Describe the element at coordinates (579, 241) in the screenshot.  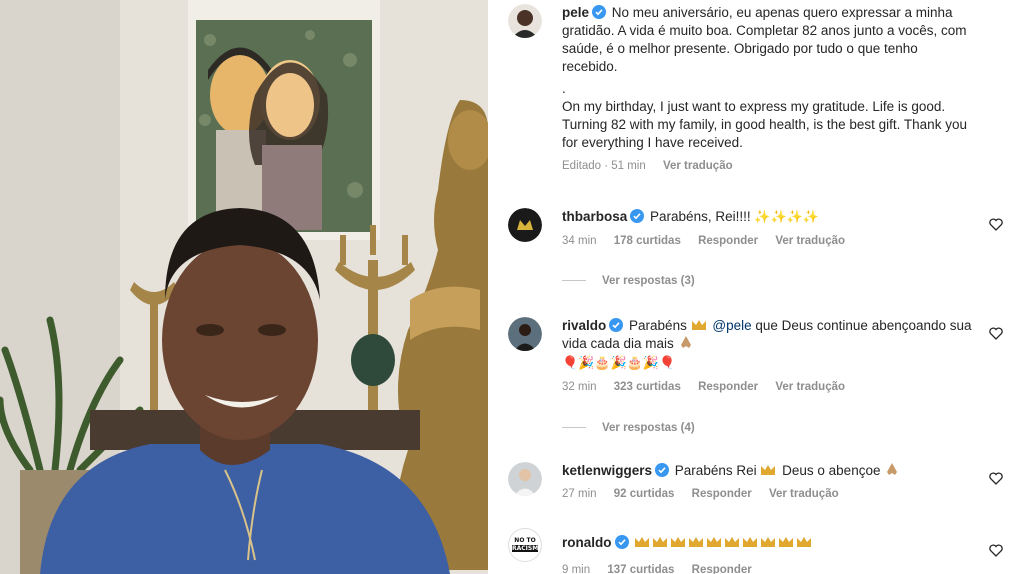
I see `comment-time: 34 min` at that location.